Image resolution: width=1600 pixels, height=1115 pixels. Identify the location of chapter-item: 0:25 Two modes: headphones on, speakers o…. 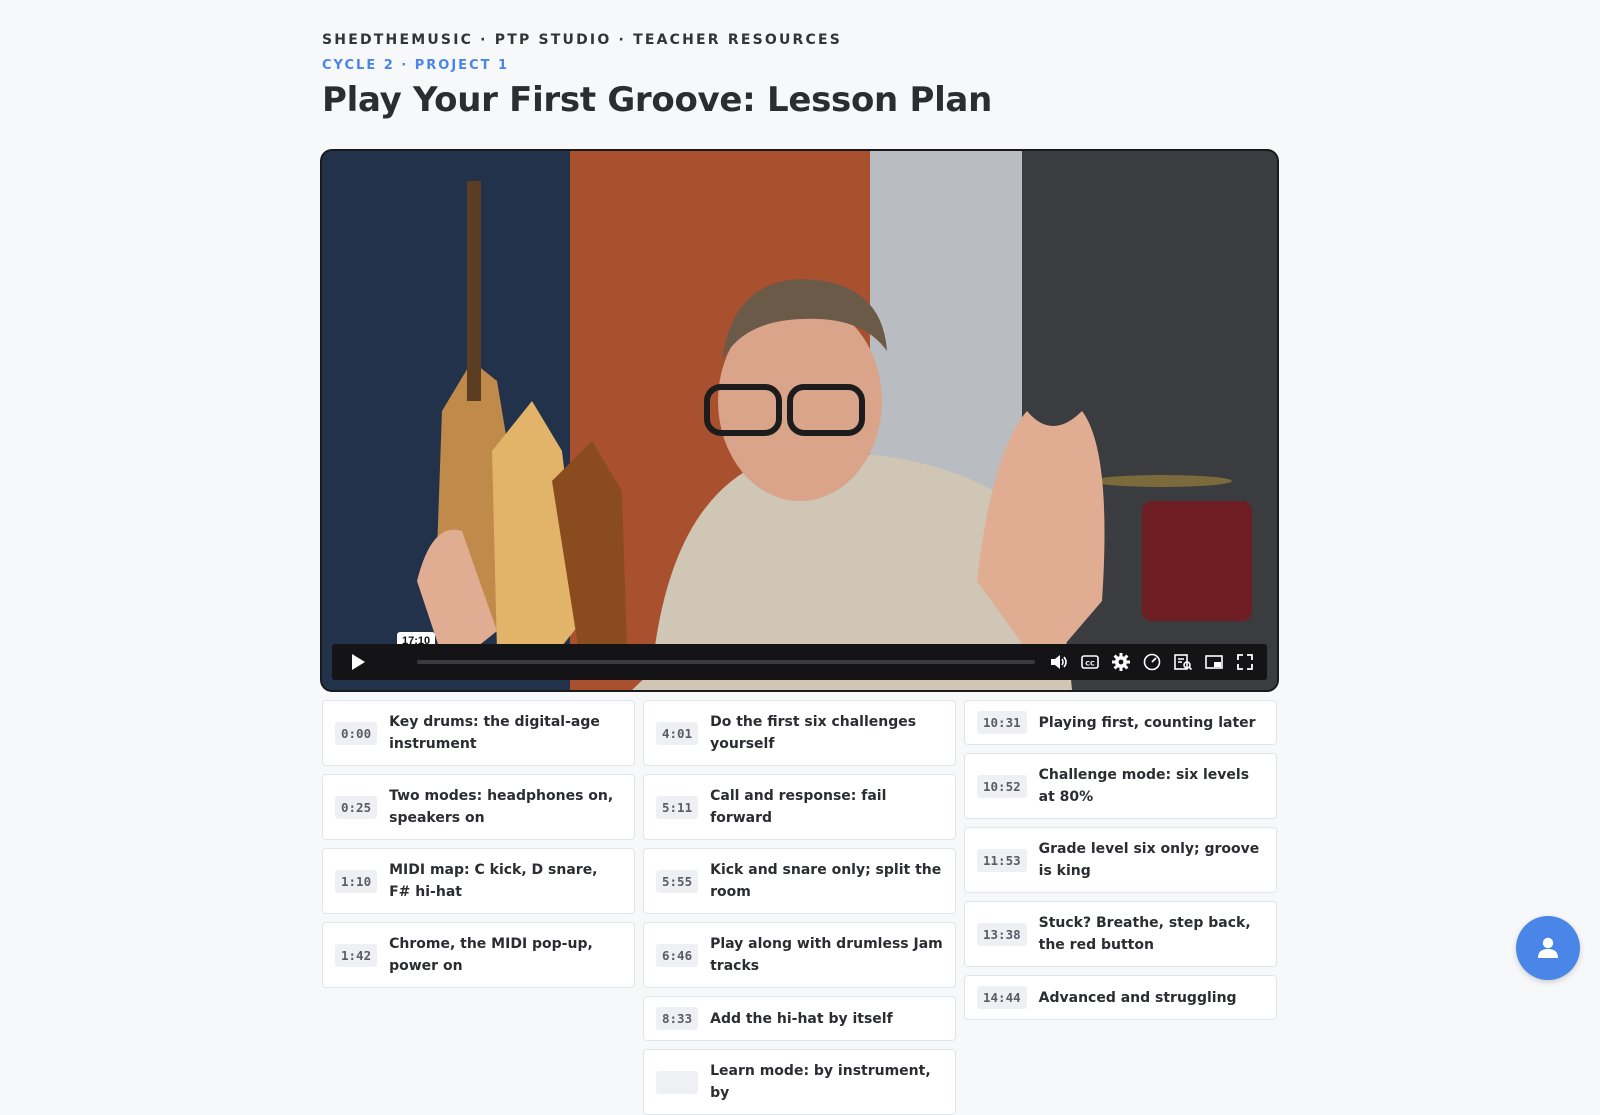
(478, 807).